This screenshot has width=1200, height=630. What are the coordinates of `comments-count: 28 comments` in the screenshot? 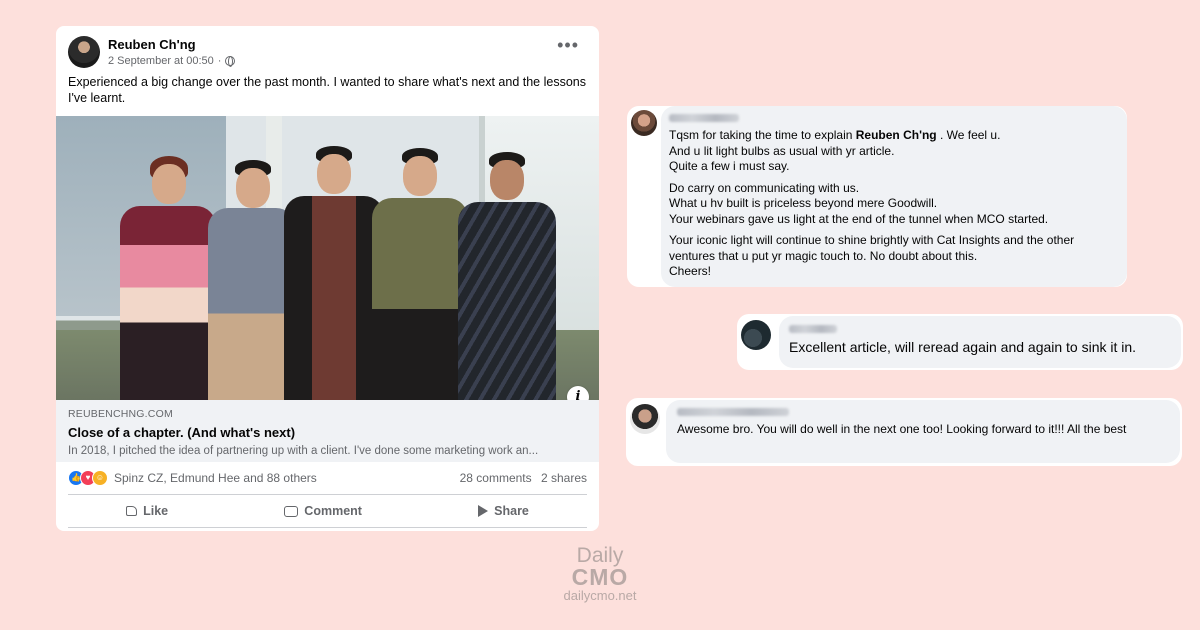 It's located at (496, 478).